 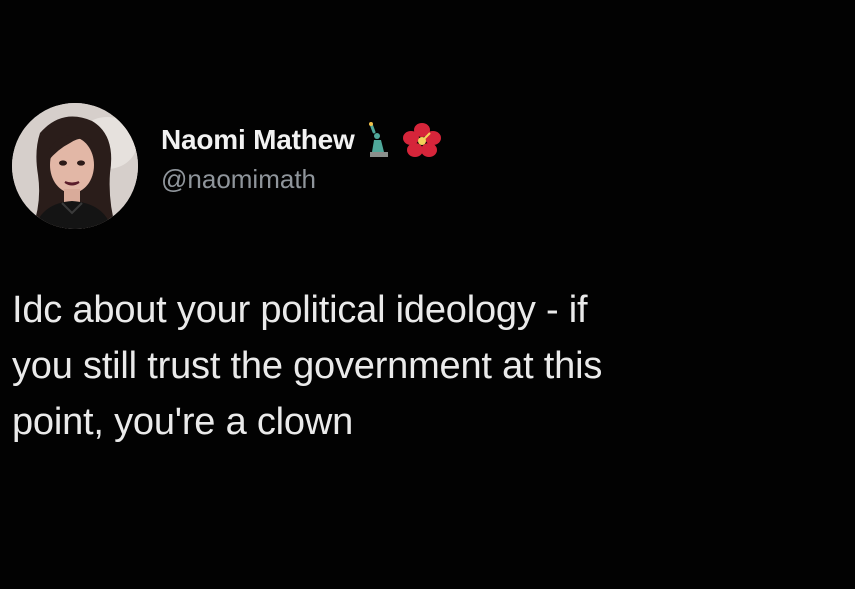 What do you see at coordinates (379, 140) in the screenshot?
I see `statue-of-liberty-icon` at bounding box center [379, 140].